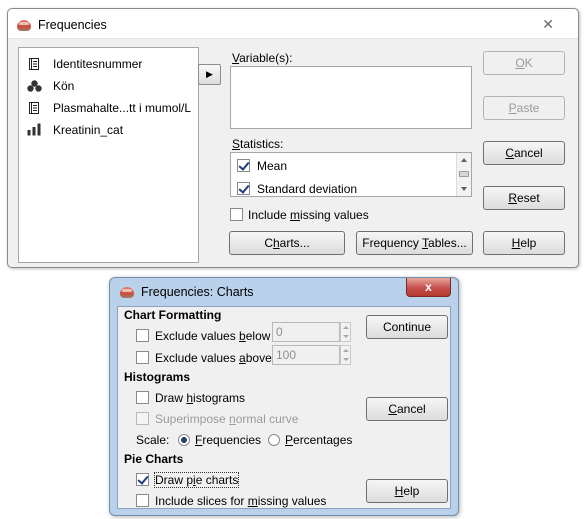 This screenshot has width=586, height=519. I want to click on move-to-variables-button: ▶, so click(209, 74).